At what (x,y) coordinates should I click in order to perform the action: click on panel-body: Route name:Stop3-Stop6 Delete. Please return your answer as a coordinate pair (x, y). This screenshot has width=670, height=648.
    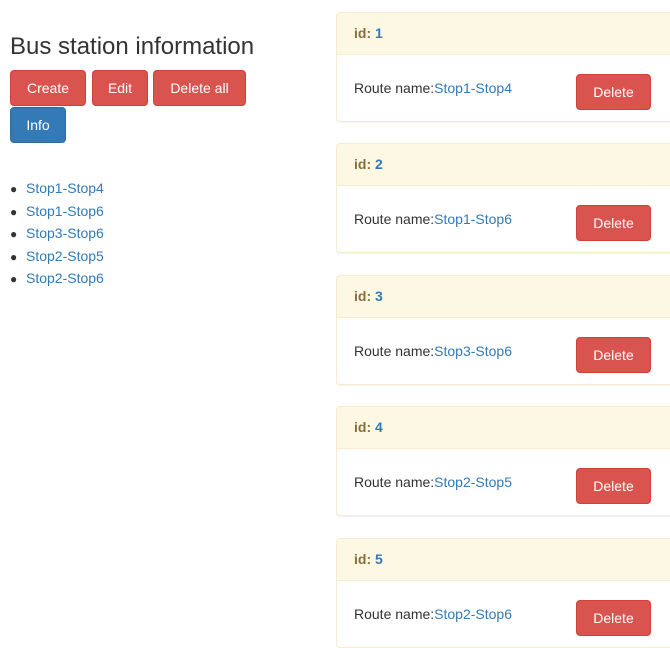
    Looking at the image, I should click on (503, 351).